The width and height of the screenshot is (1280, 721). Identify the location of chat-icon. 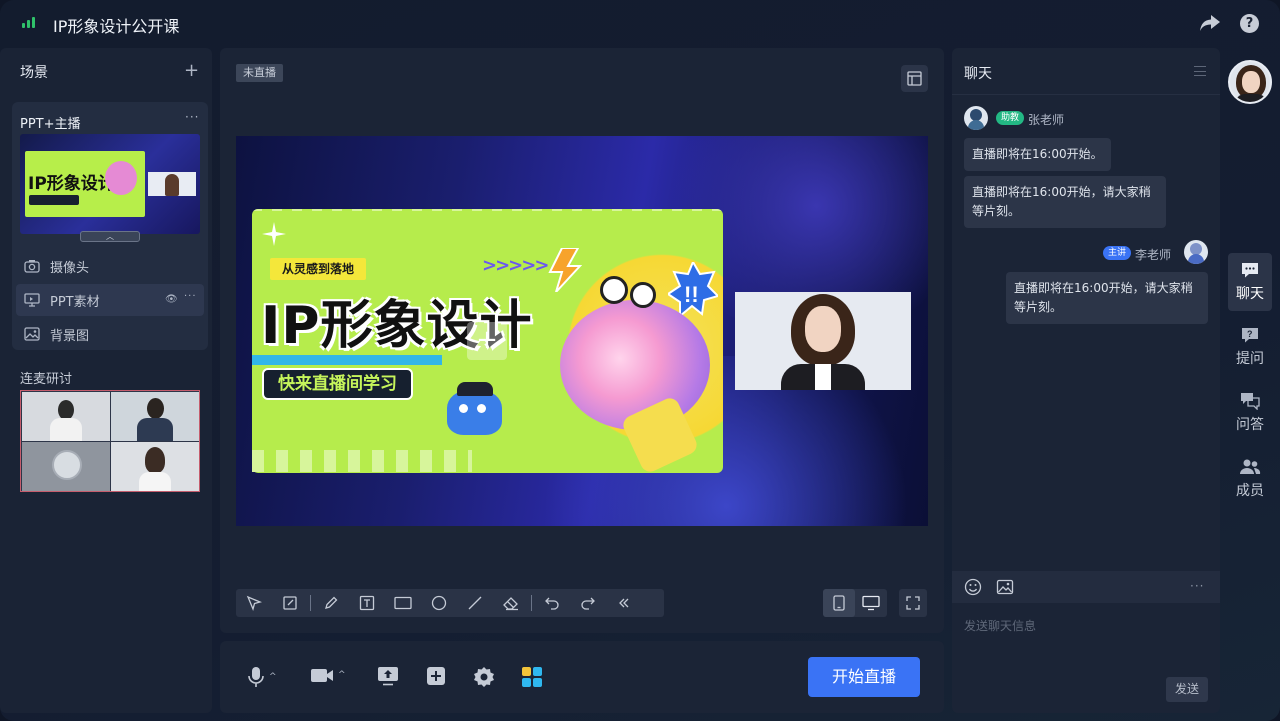
(1250, 270).